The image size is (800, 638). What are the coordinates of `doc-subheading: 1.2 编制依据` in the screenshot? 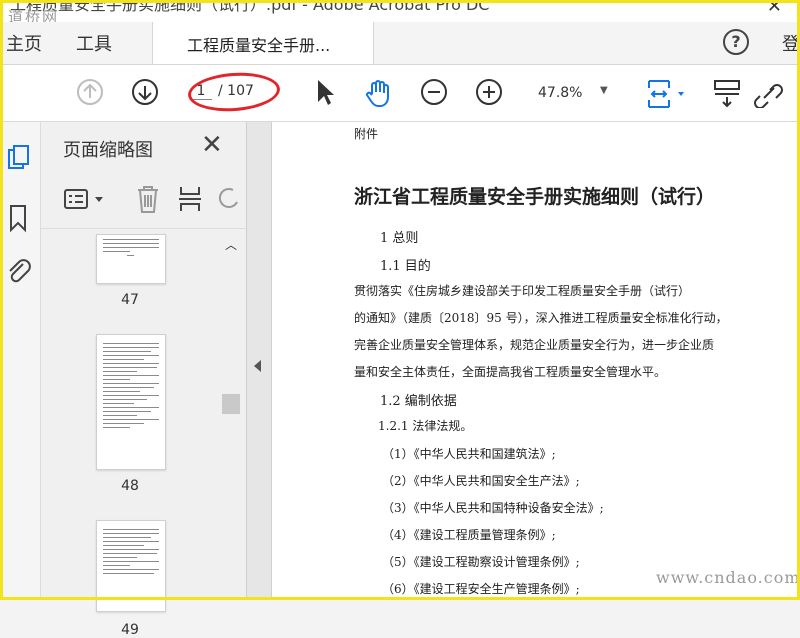 It's located at (418, 401).